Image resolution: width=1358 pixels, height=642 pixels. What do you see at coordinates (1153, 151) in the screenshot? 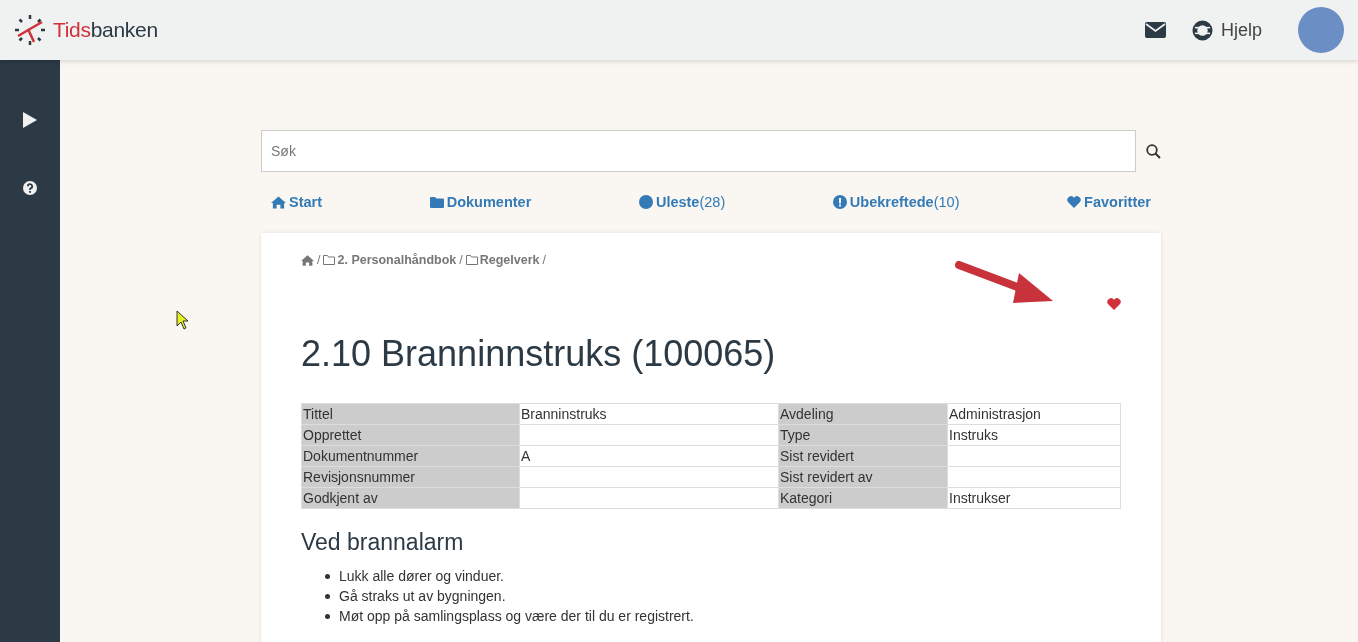
I see `search-icon` at bounding box center [1153, 151].